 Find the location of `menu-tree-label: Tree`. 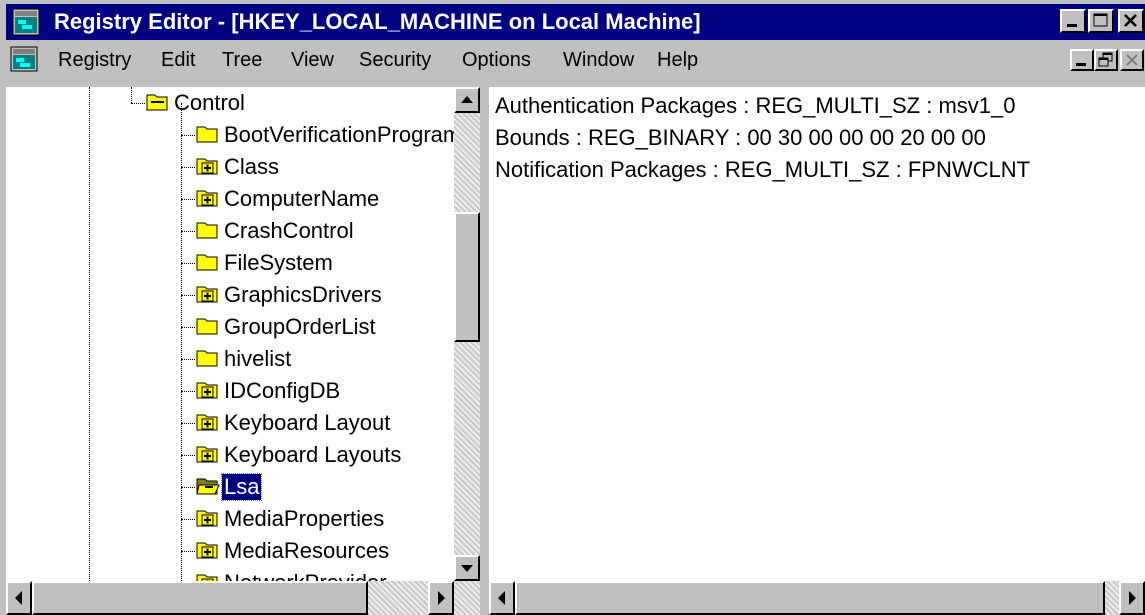

menu-tree-label: Tree is located at coordinates (242, 60).